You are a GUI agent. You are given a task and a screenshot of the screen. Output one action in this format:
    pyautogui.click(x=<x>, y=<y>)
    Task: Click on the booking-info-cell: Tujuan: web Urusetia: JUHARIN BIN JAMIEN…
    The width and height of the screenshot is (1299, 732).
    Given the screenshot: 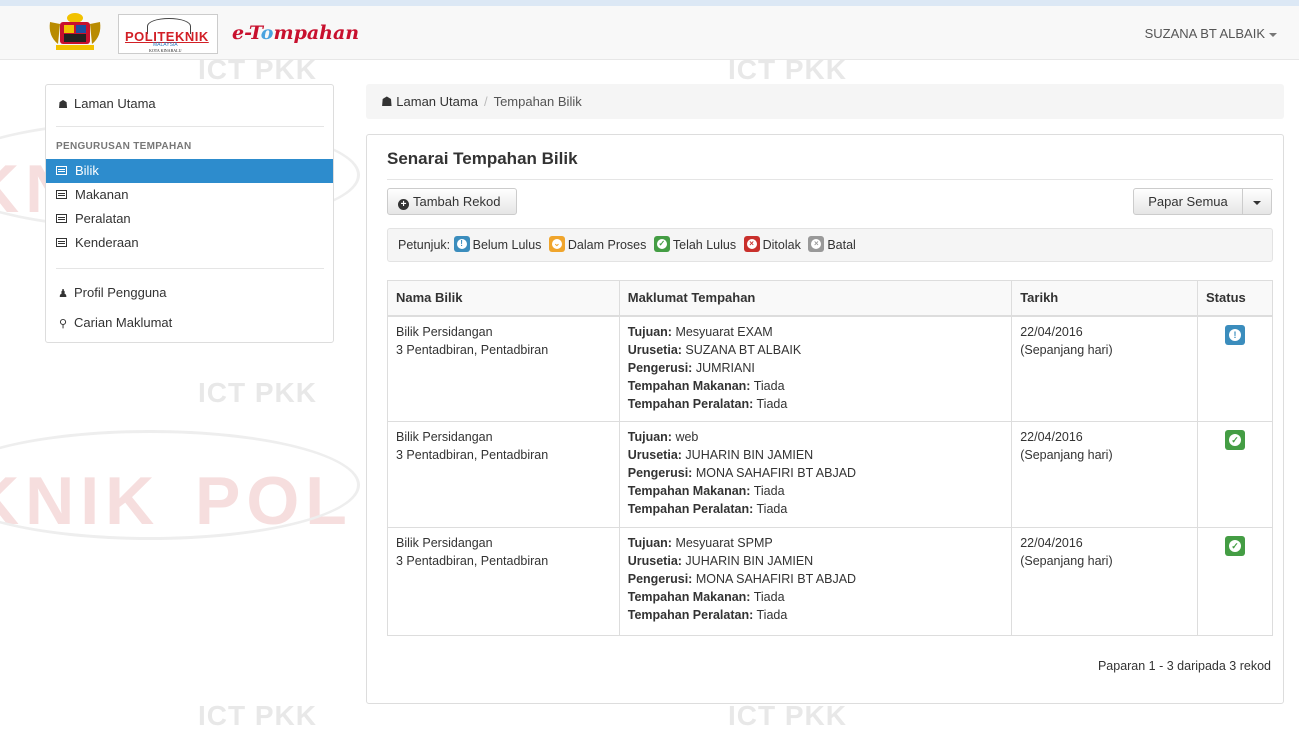 What is the action you would take?
    pyautogui.click(x=816, y=474)
    